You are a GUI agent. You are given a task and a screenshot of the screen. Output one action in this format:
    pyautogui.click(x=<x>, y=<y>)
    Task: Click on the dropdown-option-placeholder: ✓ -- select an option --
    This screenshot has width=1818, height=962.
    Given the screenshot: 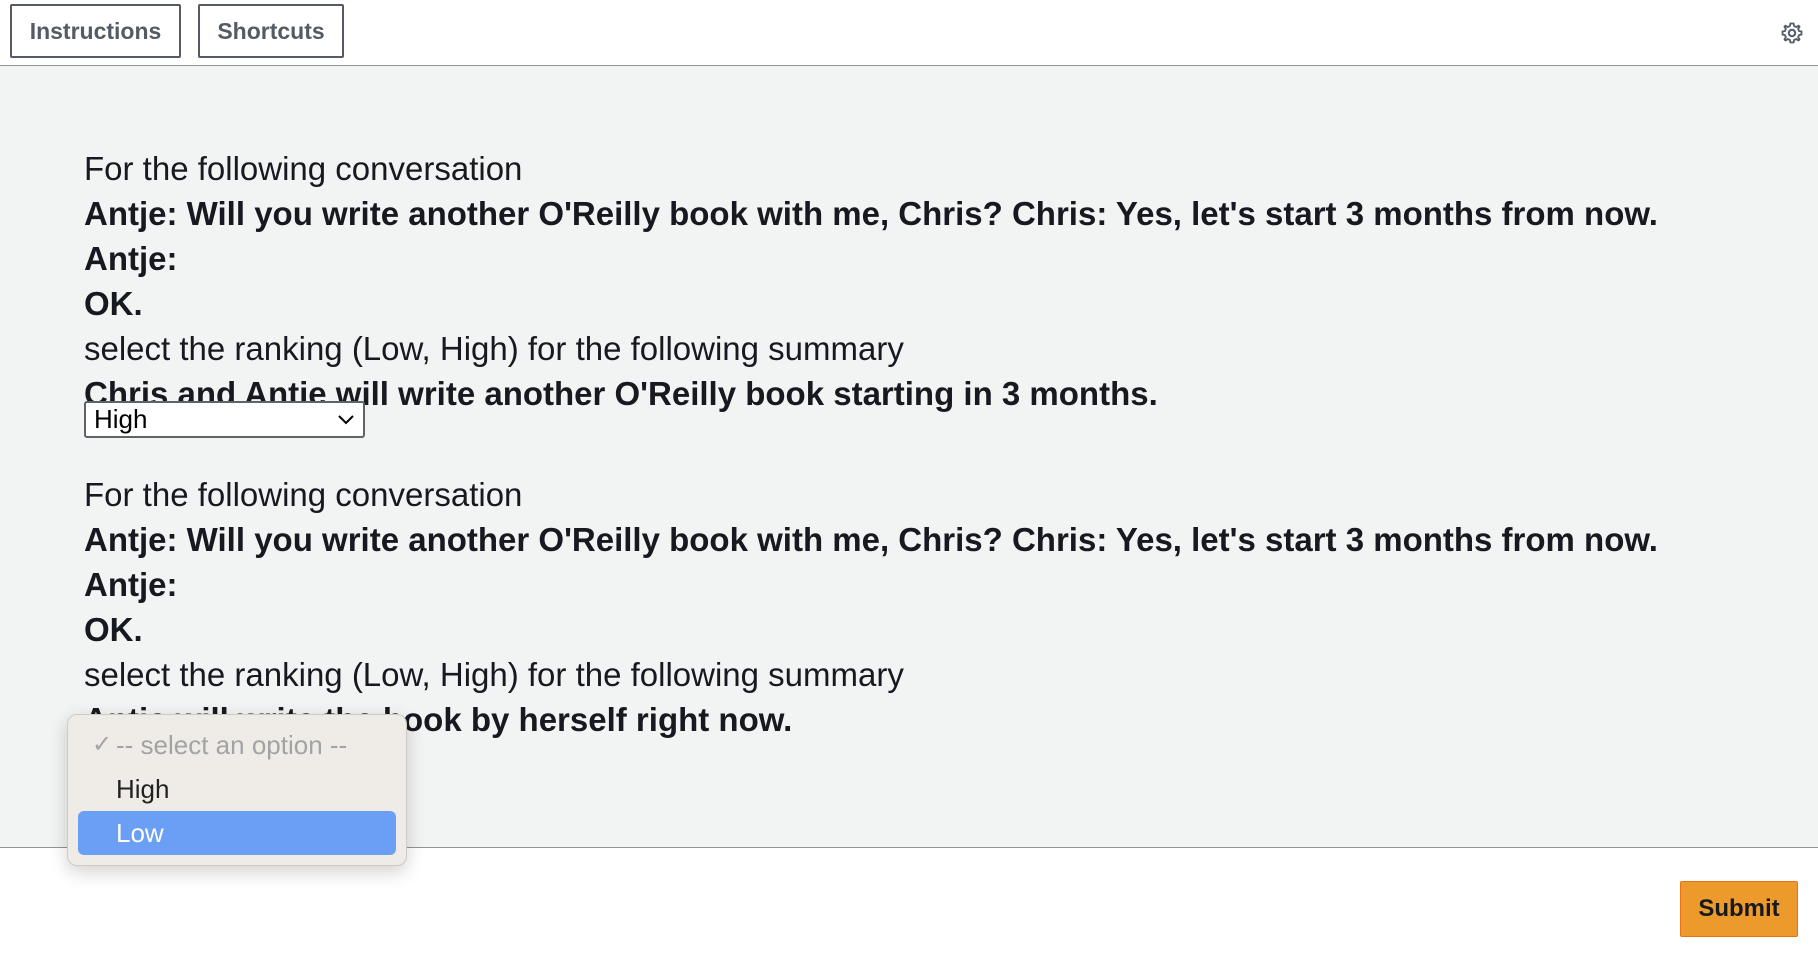 What is the action you would take?
    pyautogui.click(x=237, y=745)
    